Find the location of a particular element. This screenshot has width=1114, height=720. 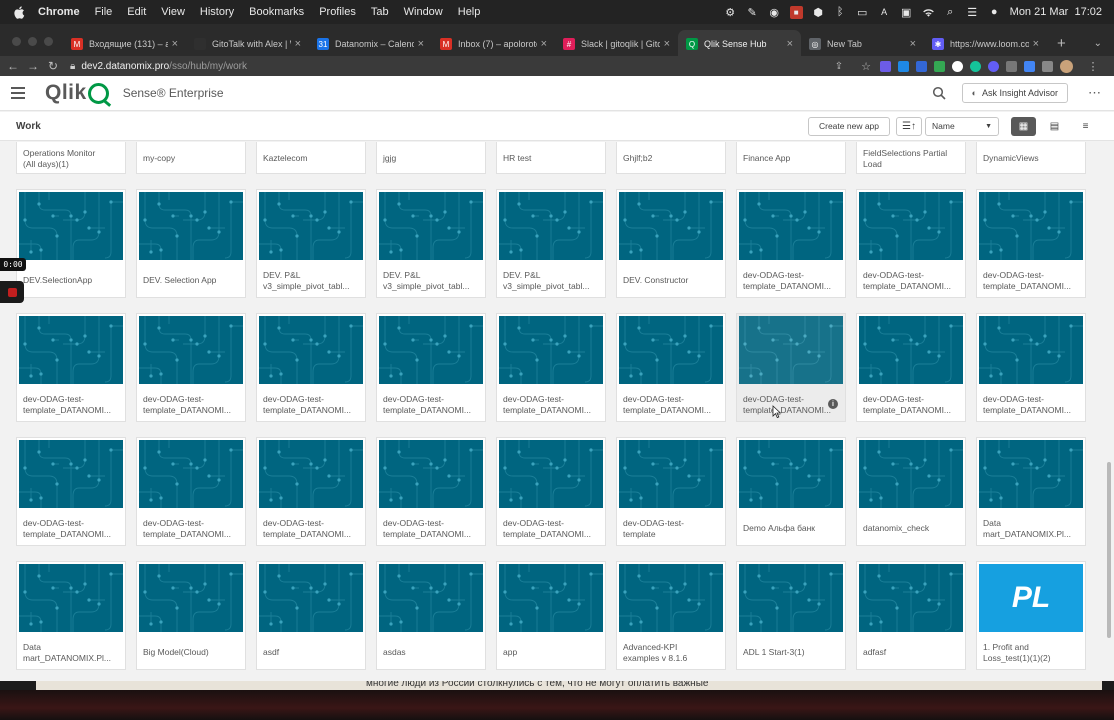

siri-icon: ● is located at coordinates (994, 12).